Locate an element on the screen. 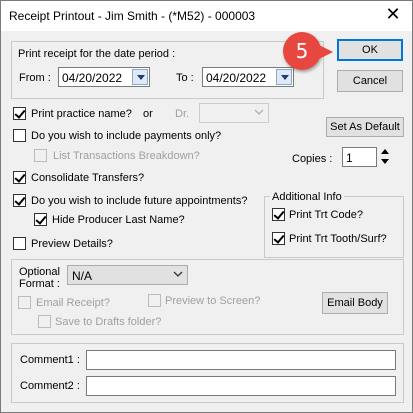 Image resolution: width=413 pixels, height=413 pixels. to-label: To : is located at coordinates (185, 78).